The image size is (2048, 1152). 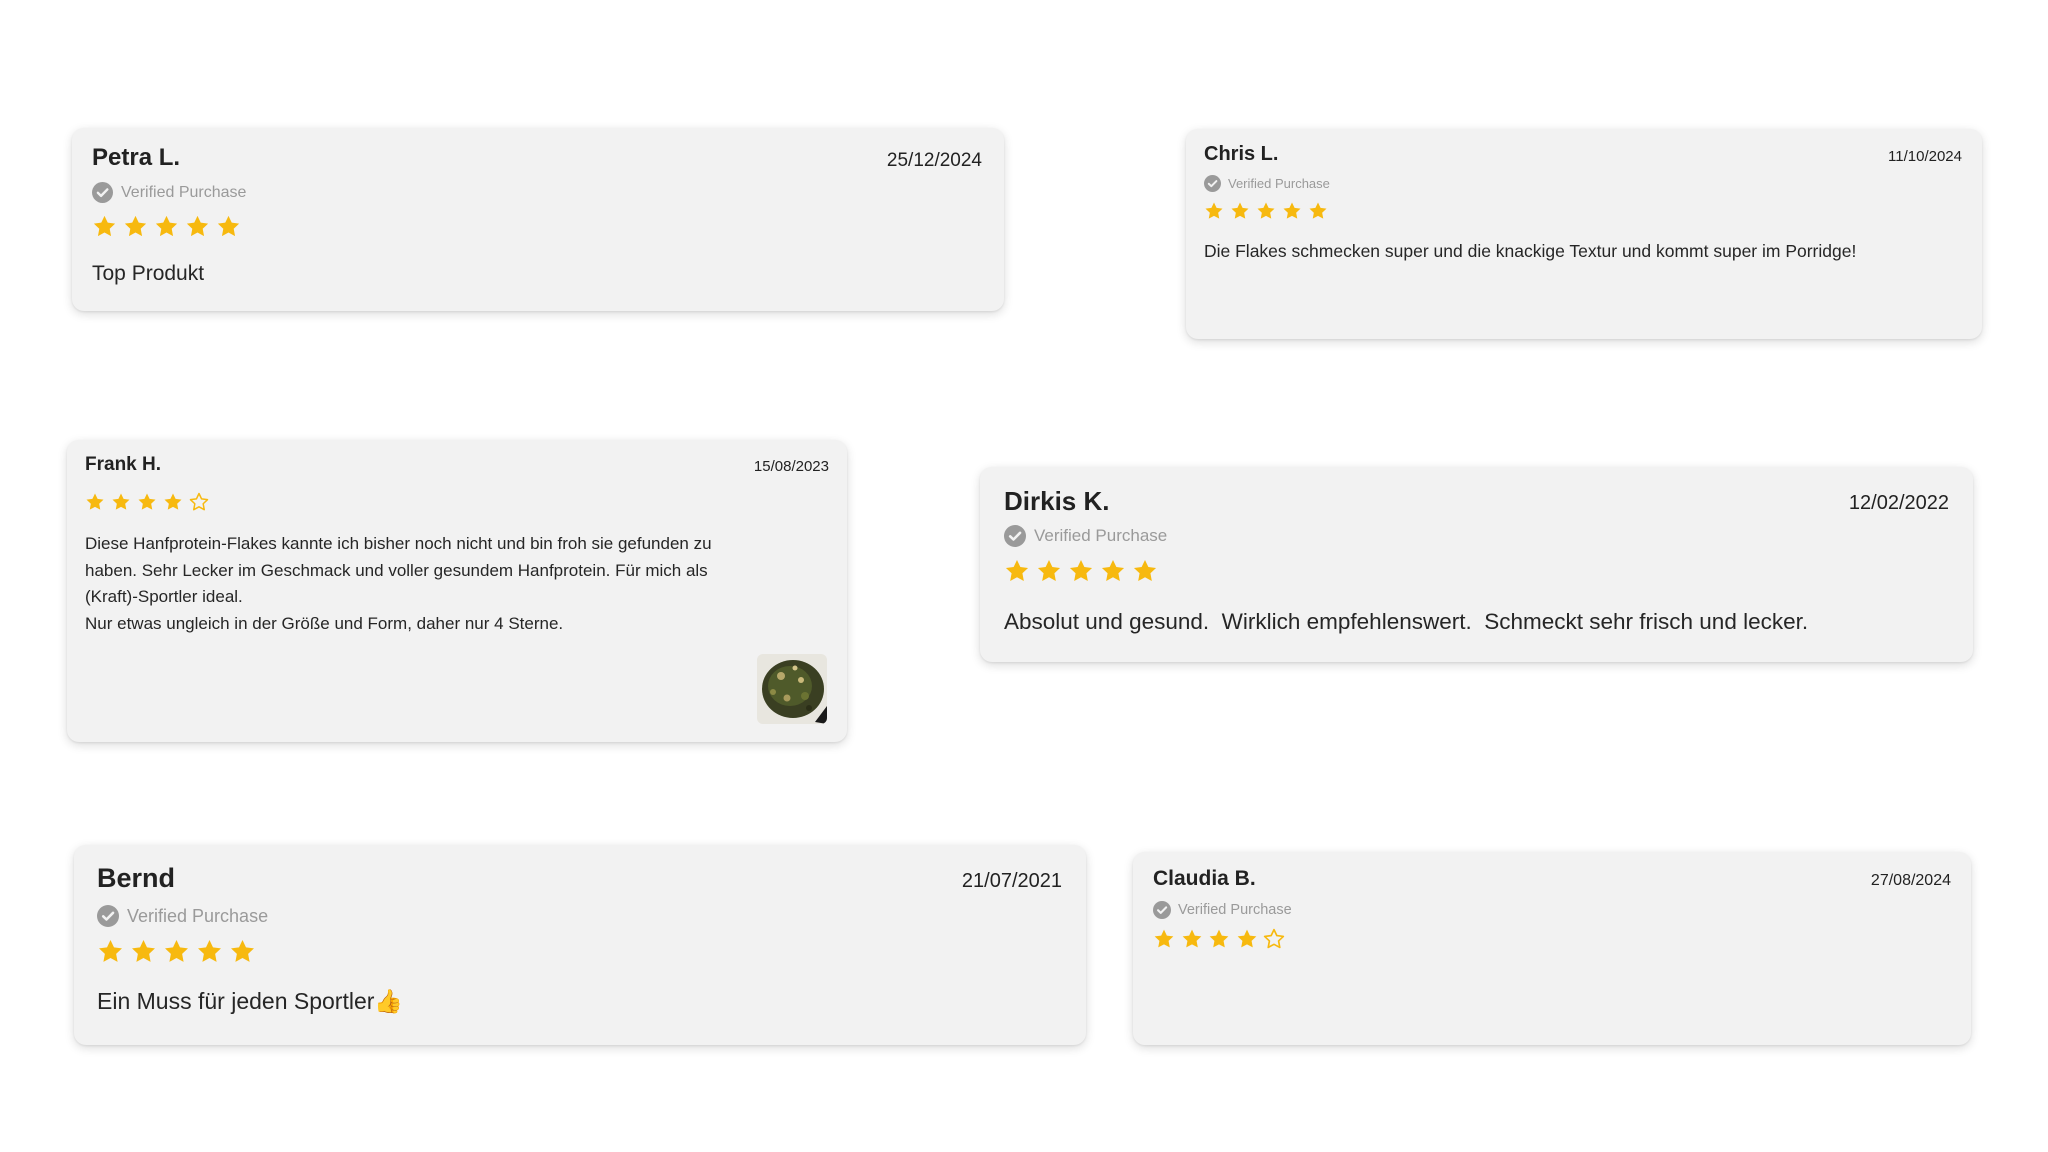 What do you see at coordinates (792, 689) in the screenshot?
I see `review-photo` at bounding box center [792, 689].